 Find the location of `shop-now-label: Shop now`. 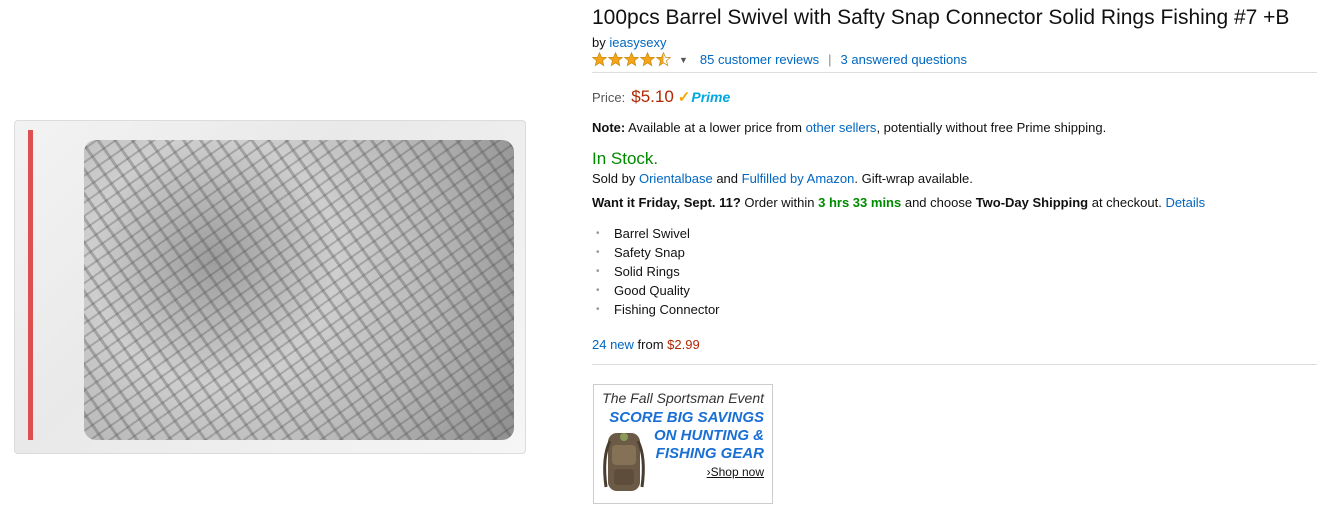

shop-now-label: Shop now is located at coordinates (737, 472).